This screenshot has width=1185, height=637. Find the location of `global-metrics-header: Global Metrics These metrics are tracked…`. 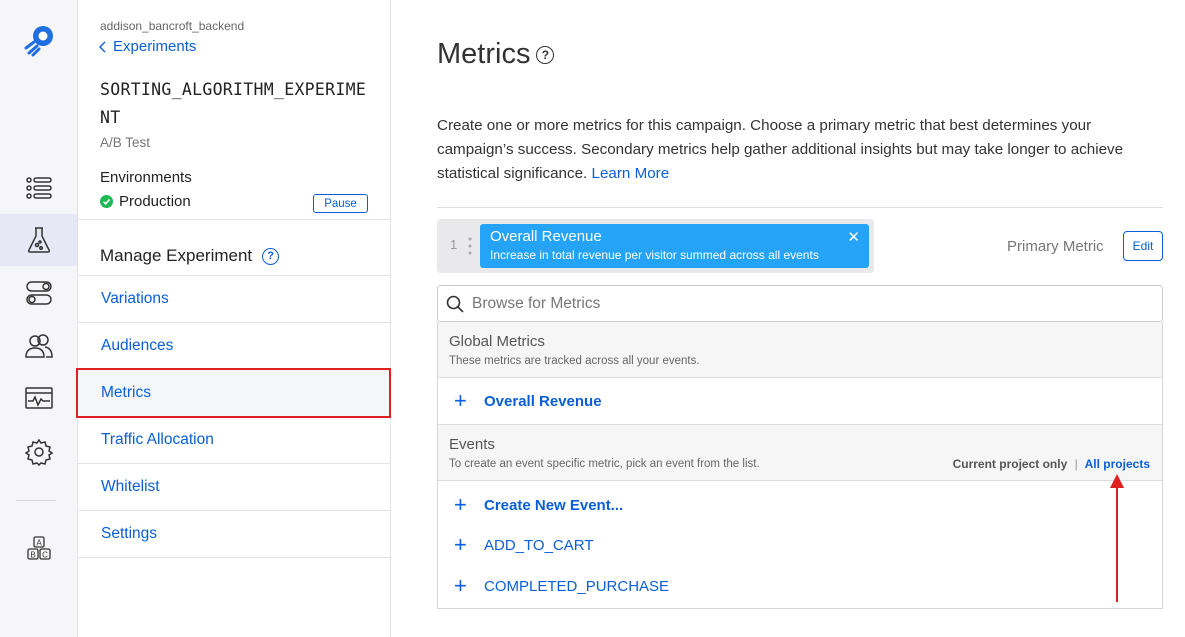

global-metrics-header: Global Metrics These metrics are tracked… is located at coordinates (800, 350).